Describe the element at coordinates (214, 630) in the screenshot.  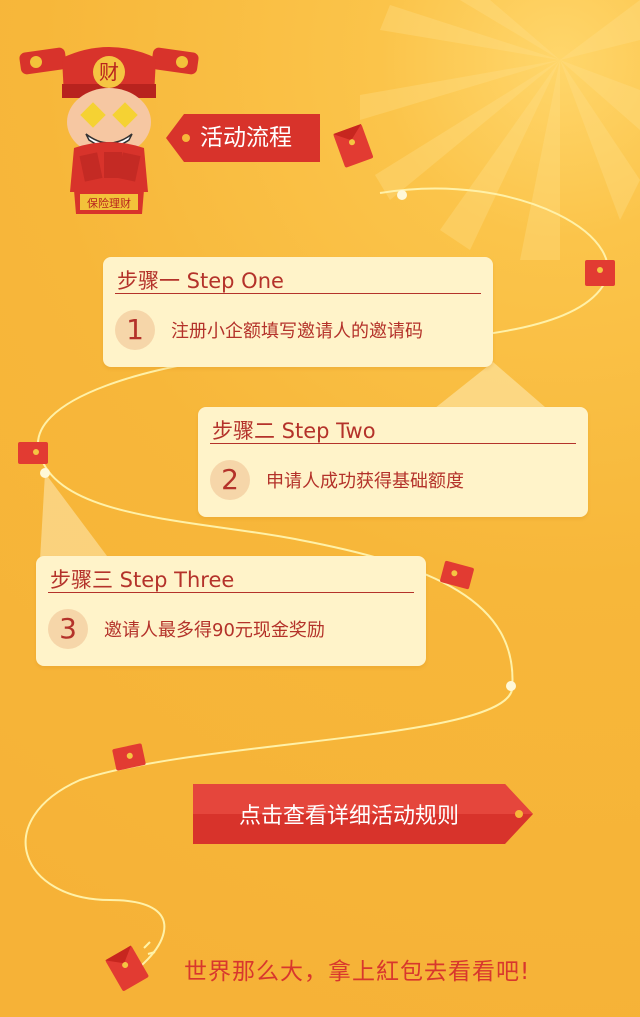
I see `step-description: 邀请人最多得90元现金奖励` at that location.